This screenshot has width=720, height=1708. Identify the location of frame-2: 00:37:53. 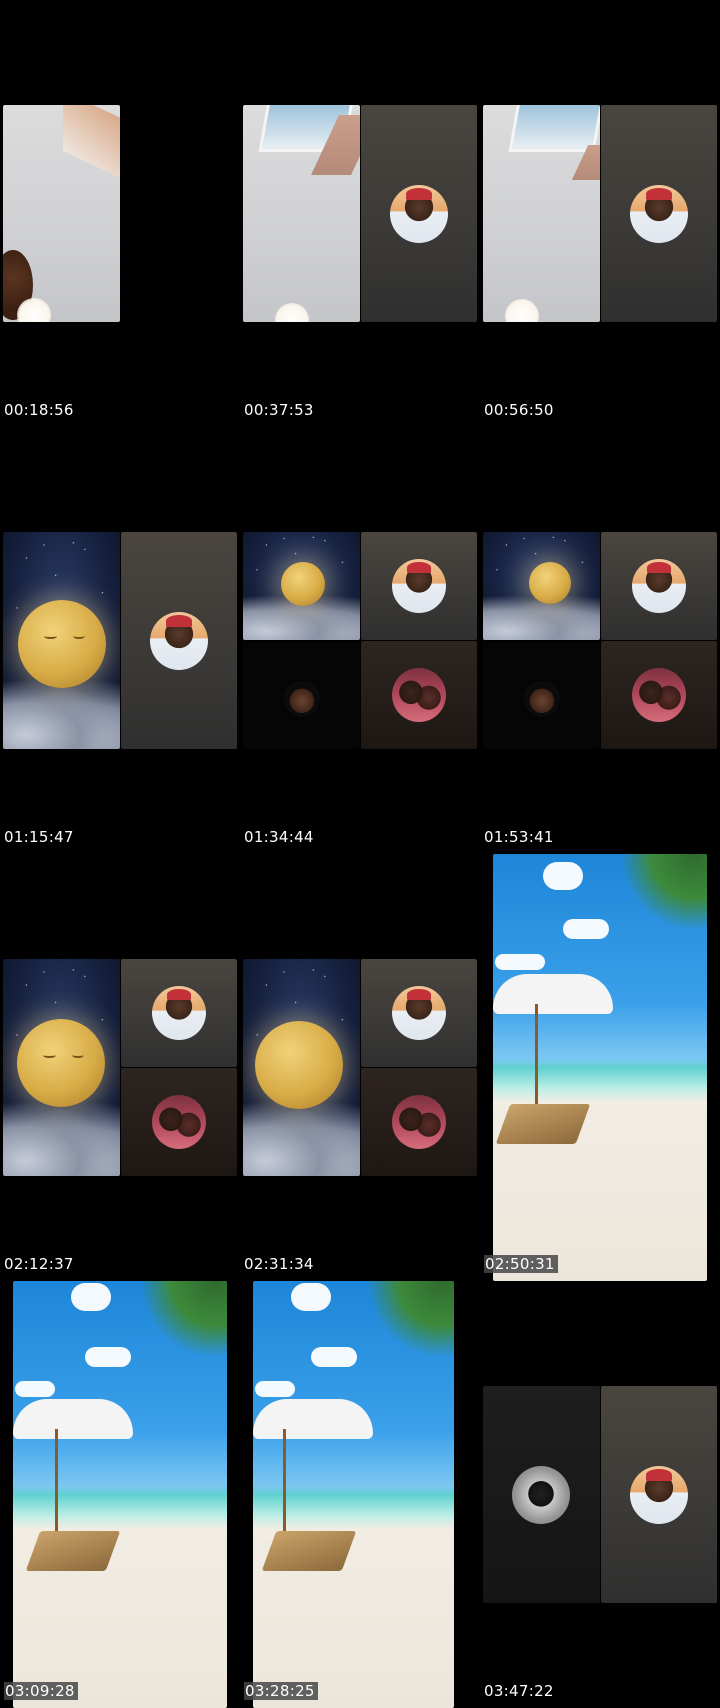
(360, 213).